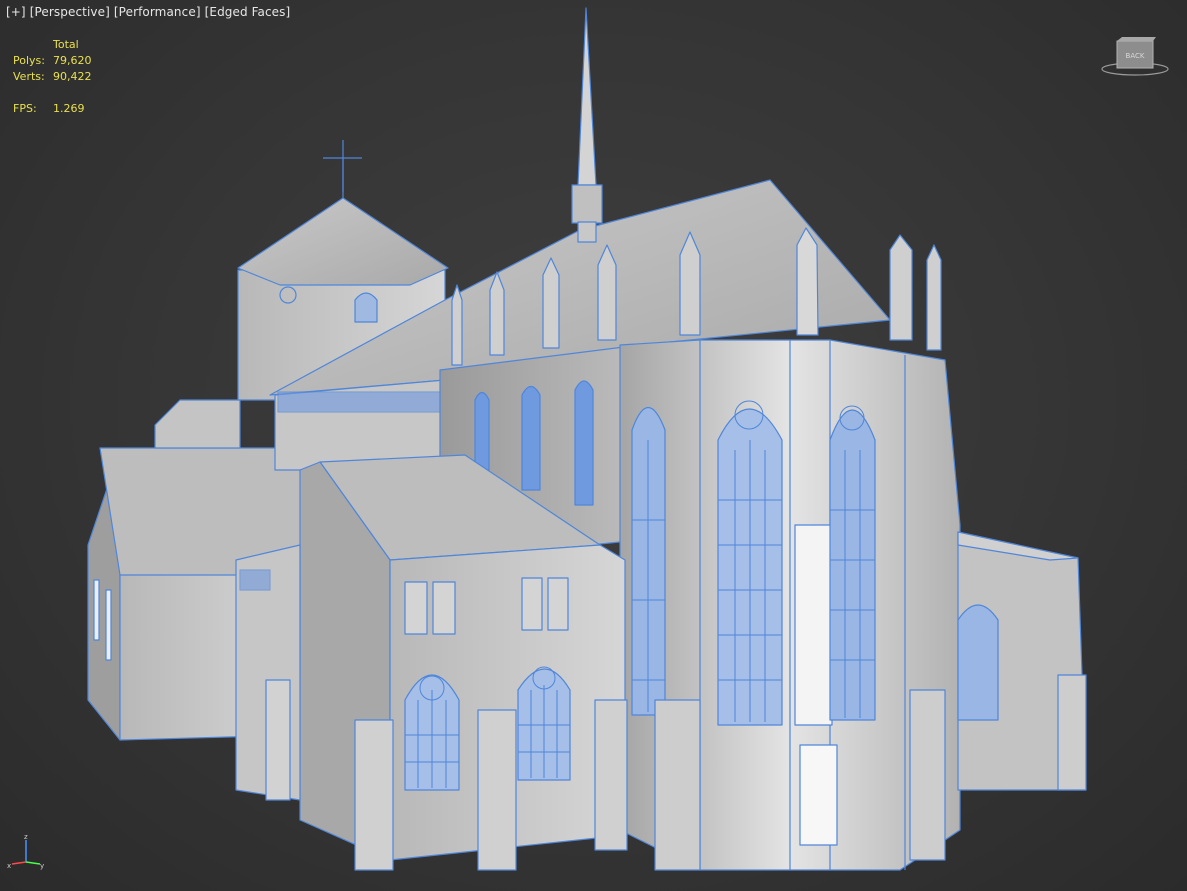 This screenshot has height=891, width=1187. What do you see at coordinates (9, 866) in the screenshot?
I see `axis-x-label: x` at bounding box center [9, 866].